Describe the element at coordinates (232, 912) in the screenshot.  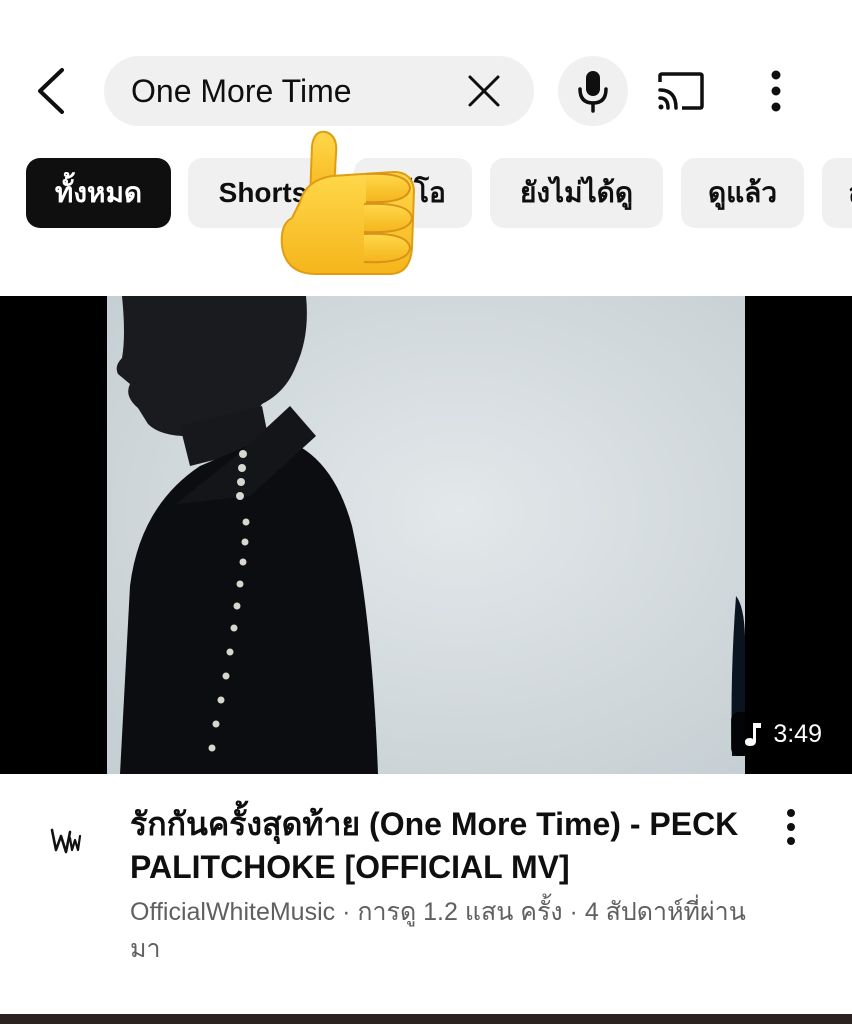
I see `channel-name: OfficialWhiteMusic` at that location.